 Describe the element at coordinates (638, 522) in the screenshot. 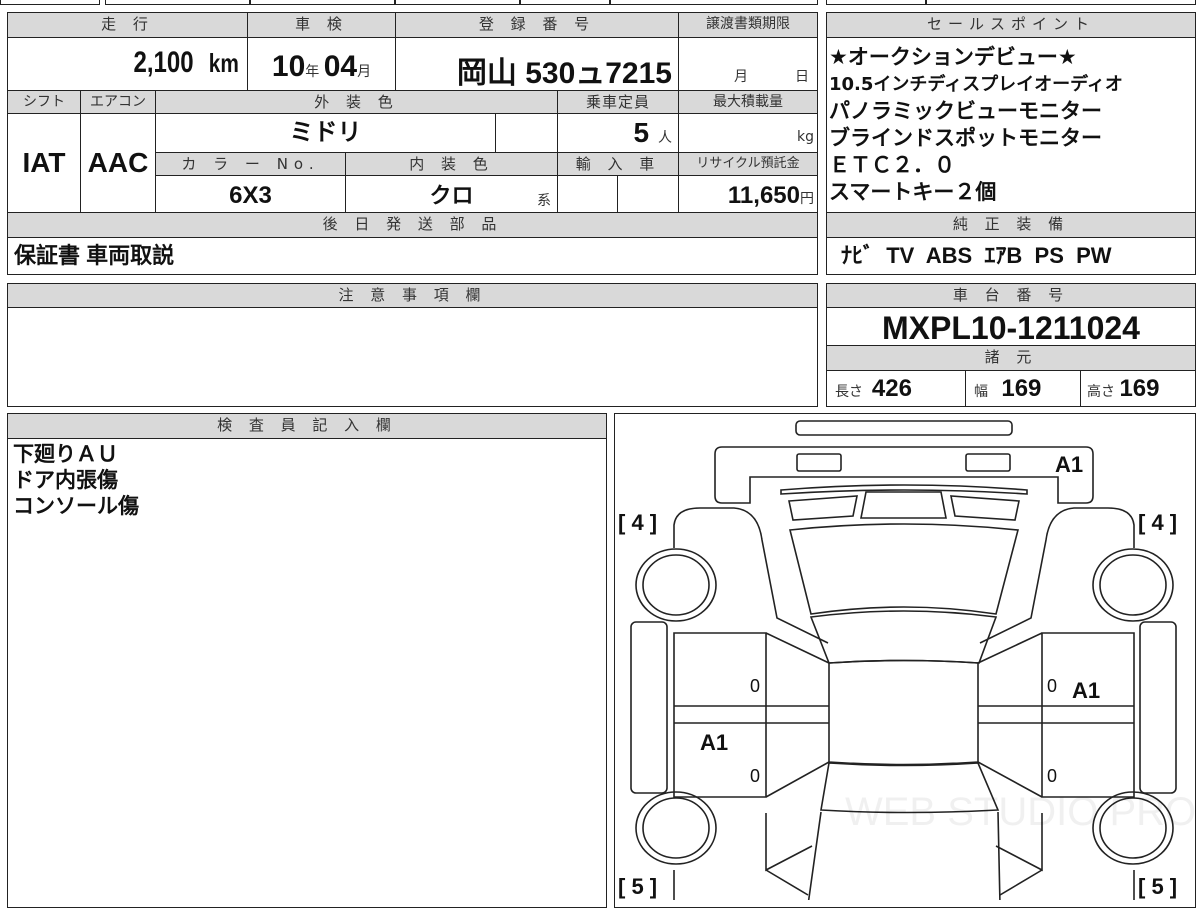

I see `tire-front-left: [ 4 ]` at that location.